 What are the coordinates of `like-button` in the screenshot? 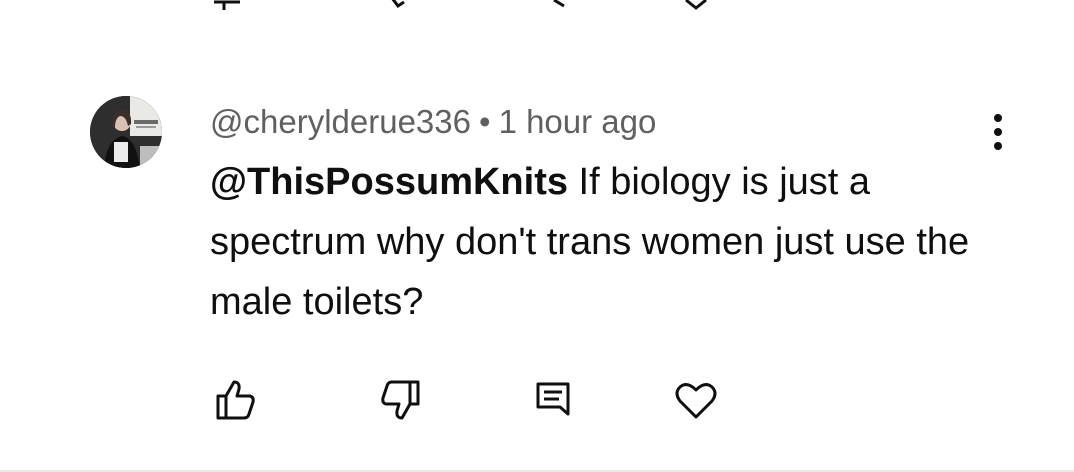 It's located at (234, 400).